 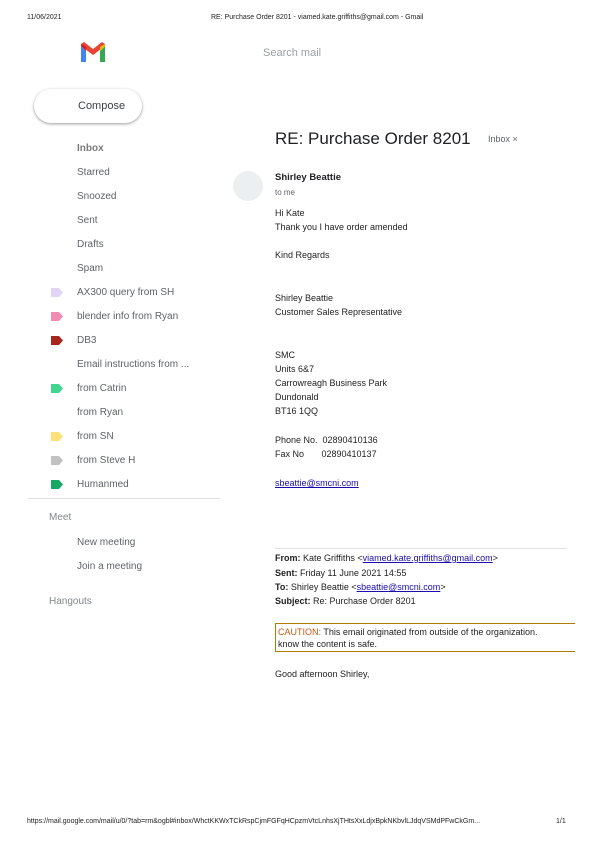 What do you see at coordinates (248, 186) in the screenshot?
I see `sender-avatar` at bounding box center [248, 186].